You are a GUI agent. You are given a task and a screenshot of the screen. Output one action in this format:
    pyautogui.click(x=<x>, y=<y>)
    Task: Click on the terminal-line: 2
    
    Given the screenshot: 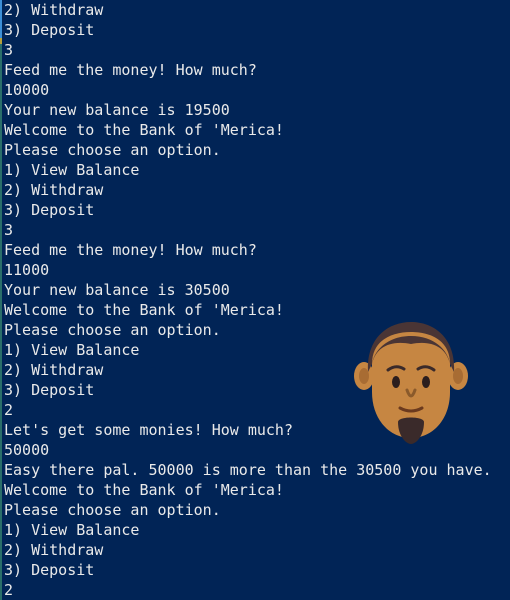 What is the action you would take?
    pyautogui.click(x=9, y=590)
    